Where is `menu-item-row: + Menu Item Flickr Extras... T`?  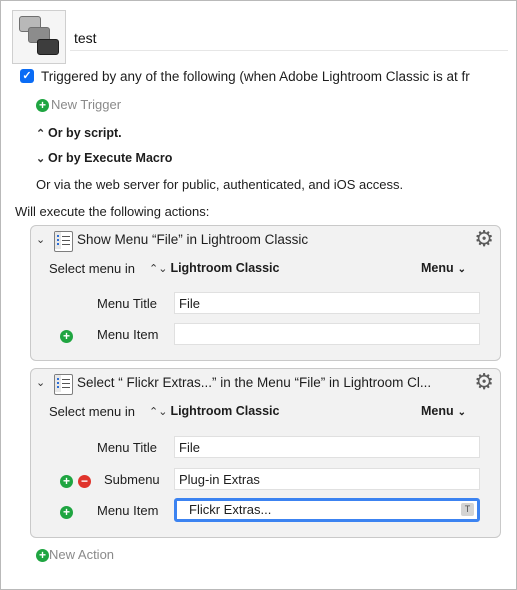 menu-item-row: + Menu Item Flickr Extras... T is located at coordinates (265, 510).